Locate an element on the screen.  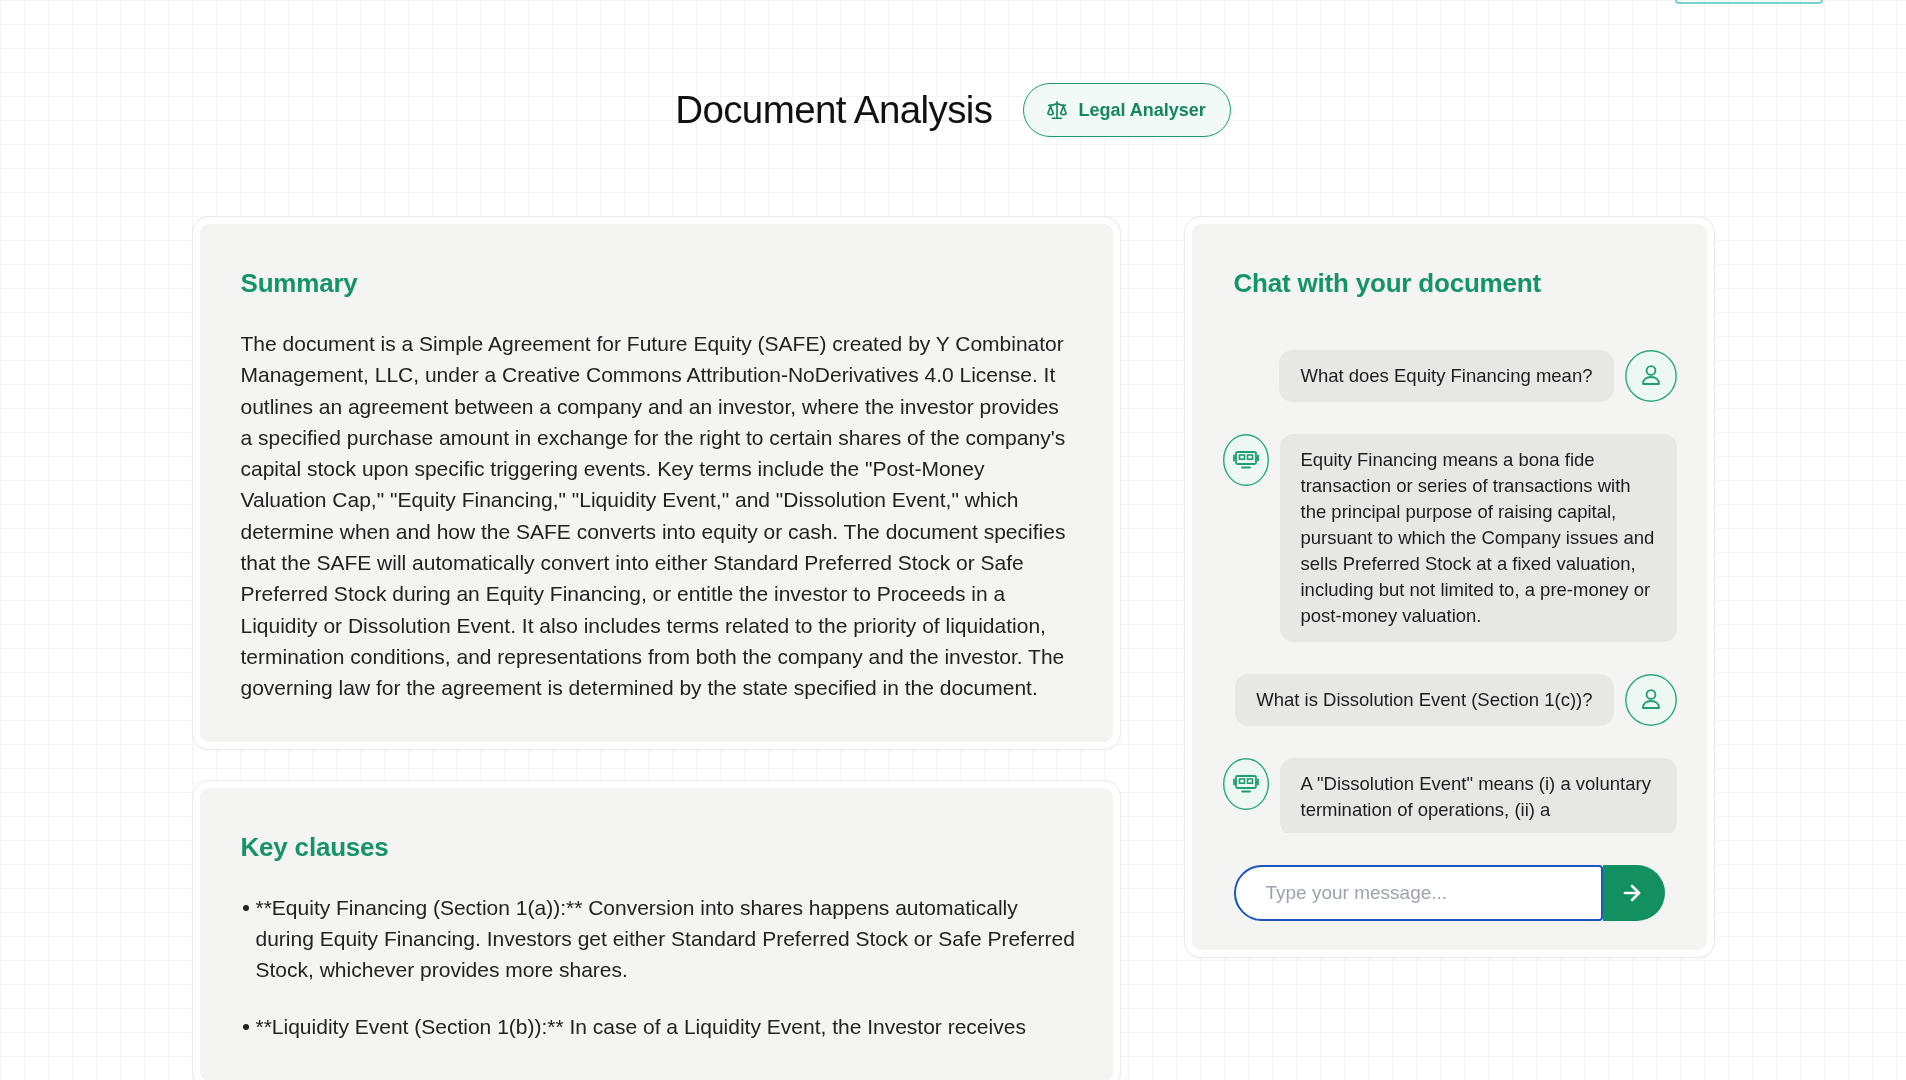
clause-text: **Liquidity Event (Section 1(b)):** In case of a Liquidity Event, the Investor receives is located at coordinates (640, 1027).